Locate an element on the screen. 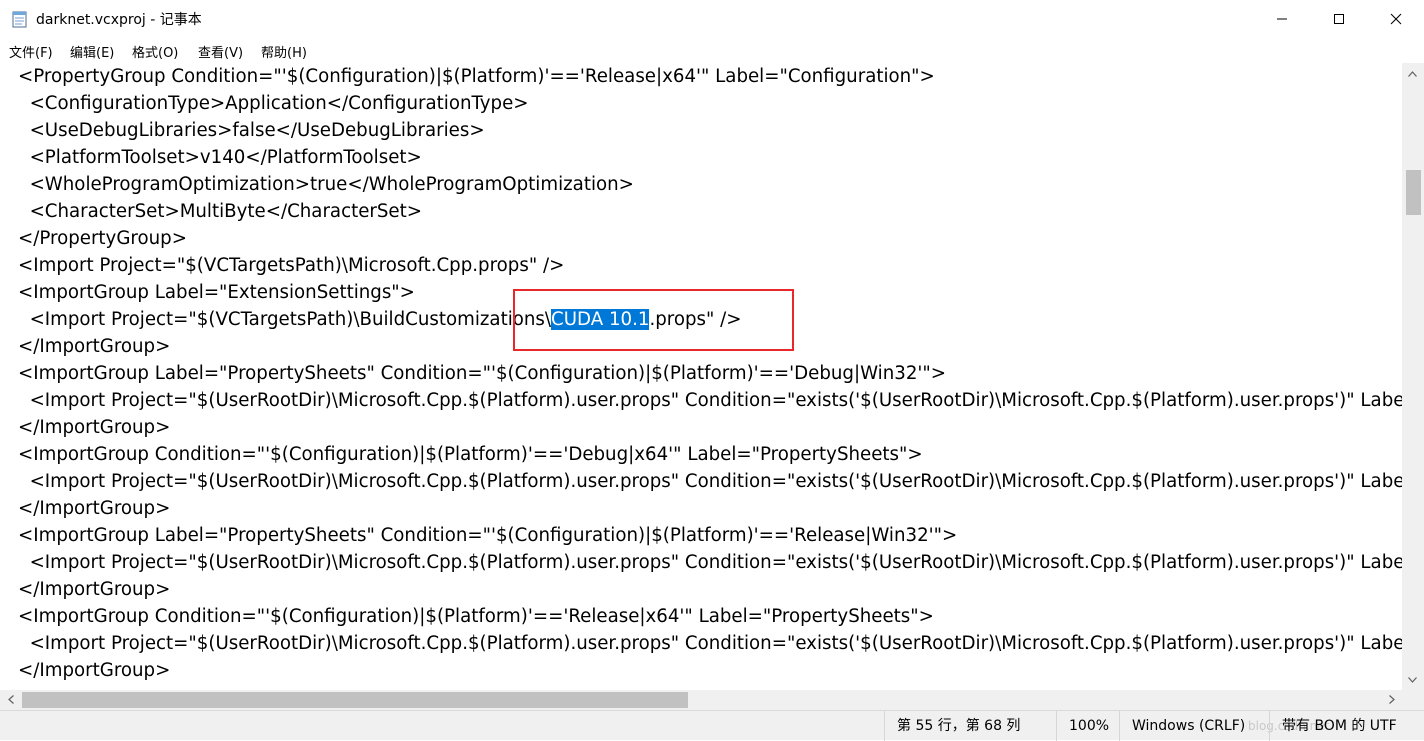  menu-edit: 编辑(E) is located at coordinates (92, 51).